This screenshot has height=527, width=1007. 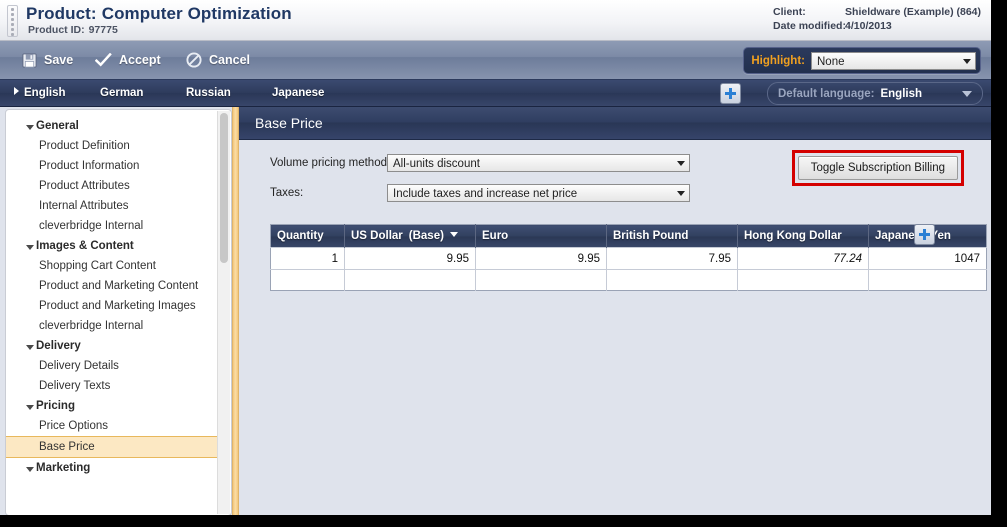 I want to click on default-language-value: English, so click(x=901, y=93).